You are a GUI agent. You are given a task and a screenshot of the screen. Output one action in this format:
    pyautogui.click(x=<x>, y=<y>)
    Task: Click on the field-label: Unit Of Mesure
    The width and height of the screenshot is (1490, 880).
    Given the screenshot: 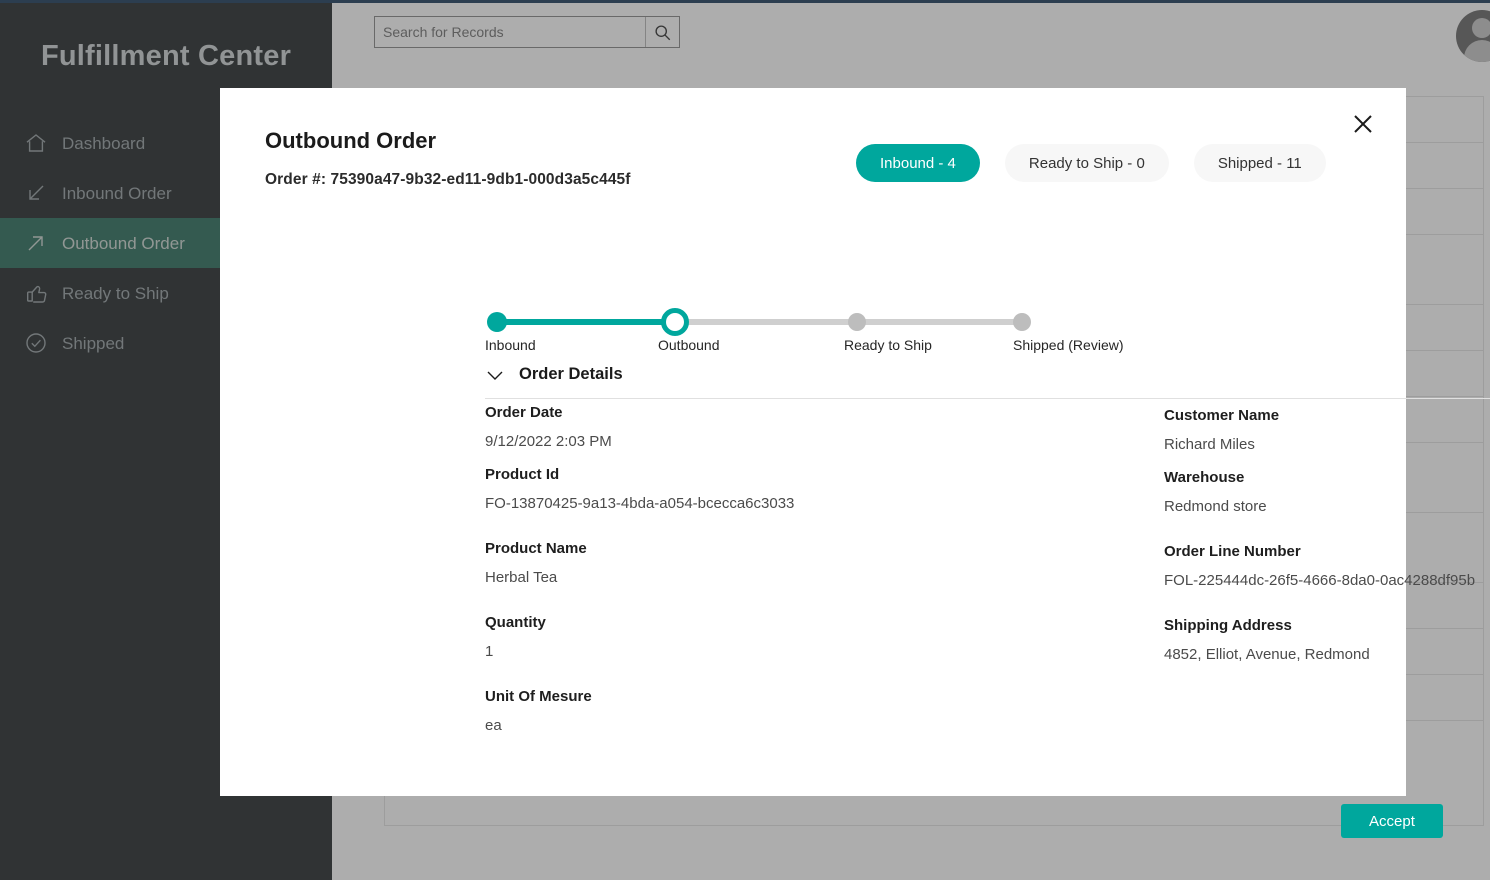 What is the action you would take?
    pyautogui.click(x=538, y=696)
    